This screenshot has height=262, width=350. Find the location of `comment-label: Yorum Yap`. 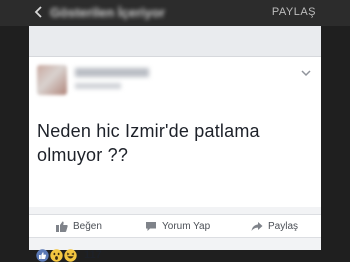

comment-label: Yorum Yap is located at coordinates (186, 226).